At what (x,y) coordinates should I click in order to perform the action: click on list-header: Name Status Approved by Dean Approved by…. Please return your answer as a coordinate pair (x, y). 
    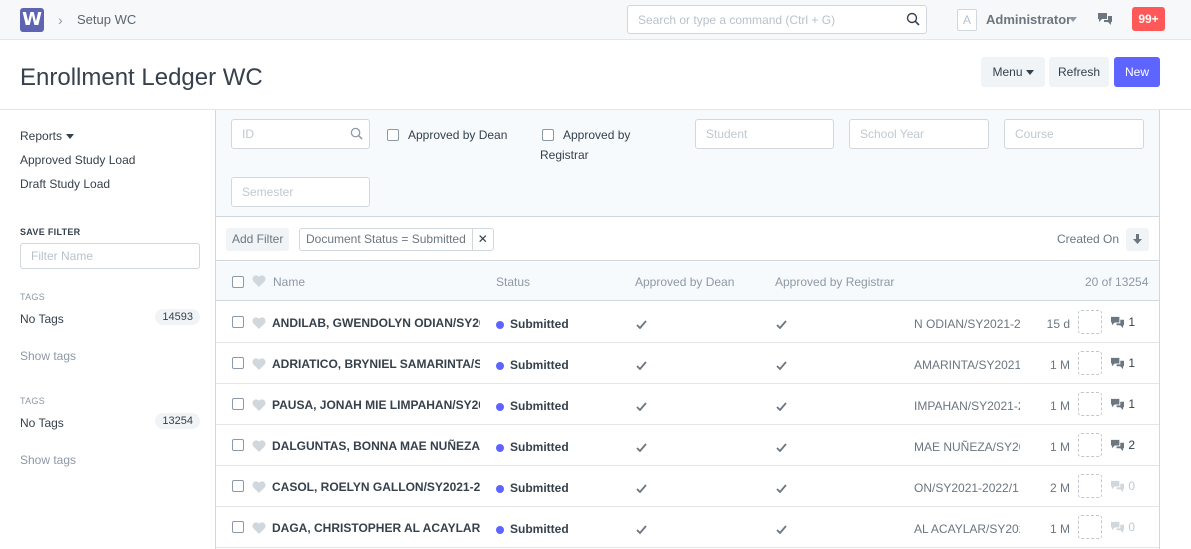
    Looking at the image, I should click on (687, 281).